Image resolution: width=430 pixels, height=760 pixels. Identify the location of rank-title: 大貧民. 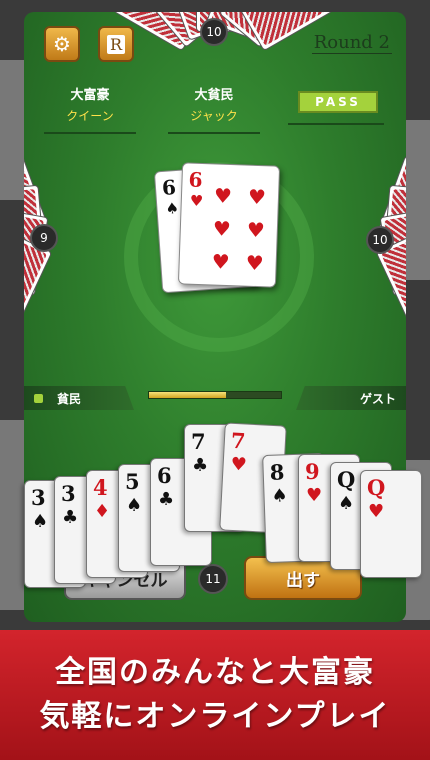
(214, 95).